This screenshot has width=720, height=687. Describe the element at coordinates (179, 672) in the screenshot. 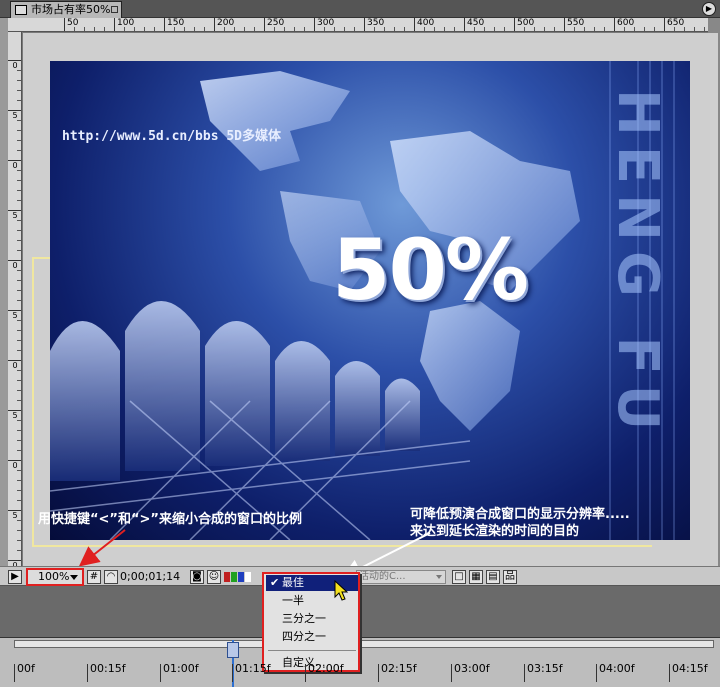

I see `timeline-tick-label: 01:00f` at that location.